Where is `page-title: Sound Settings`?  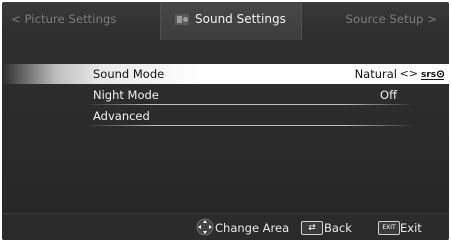
page-title: Sound Settings is located at coordinates (240, 19).